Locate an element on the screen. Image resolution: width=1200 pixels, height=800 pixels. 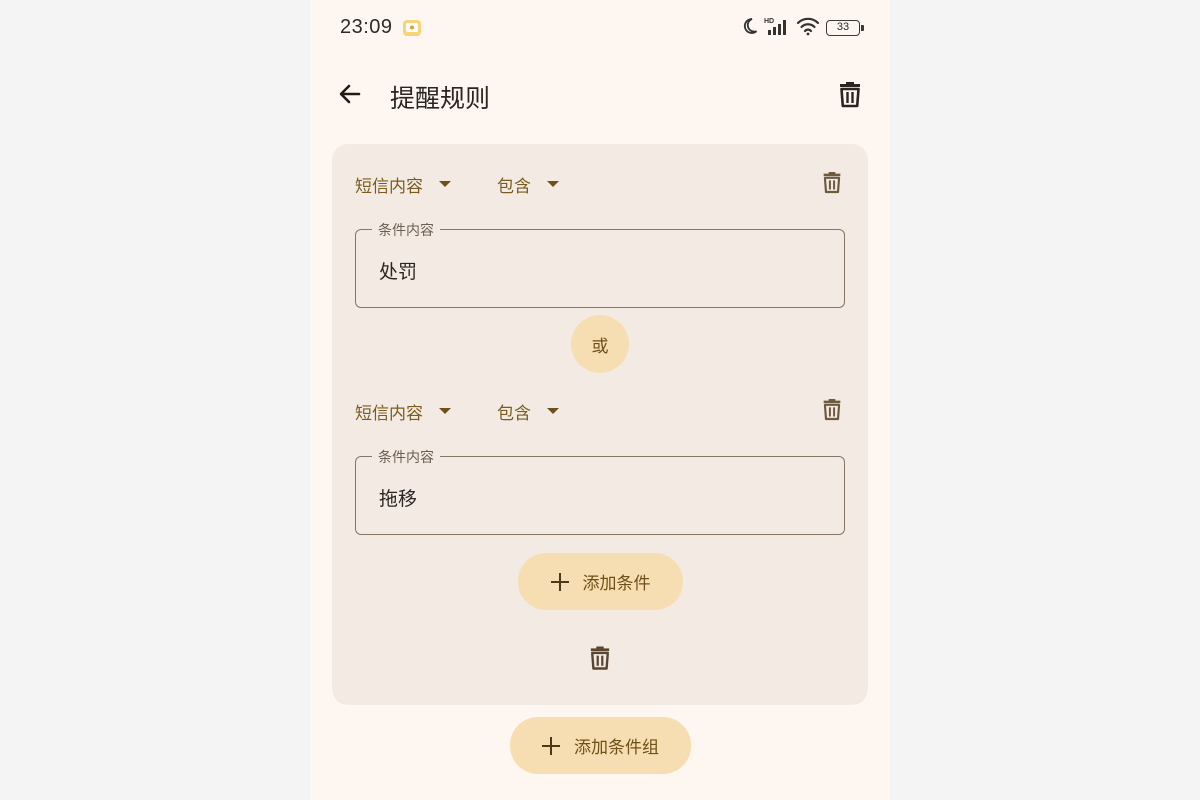
delete-rule-button is located at coordinates (850, 96).